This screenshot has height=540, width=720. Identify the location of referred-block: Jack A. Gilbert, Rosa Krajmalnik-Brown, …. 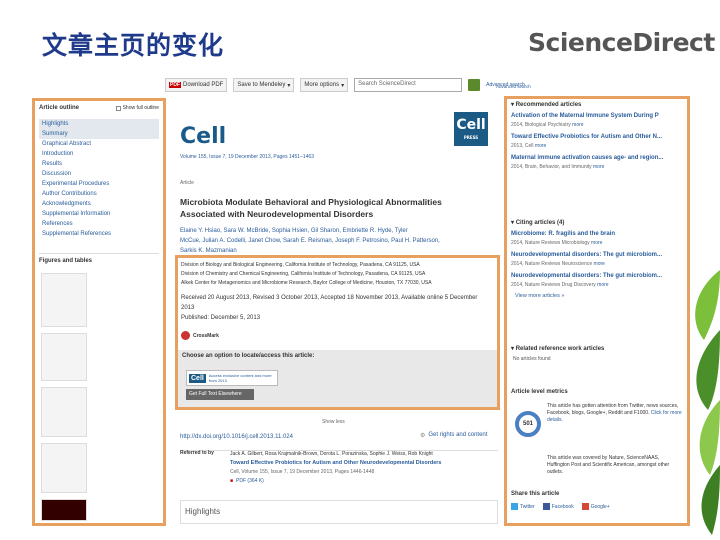
(365, 468).